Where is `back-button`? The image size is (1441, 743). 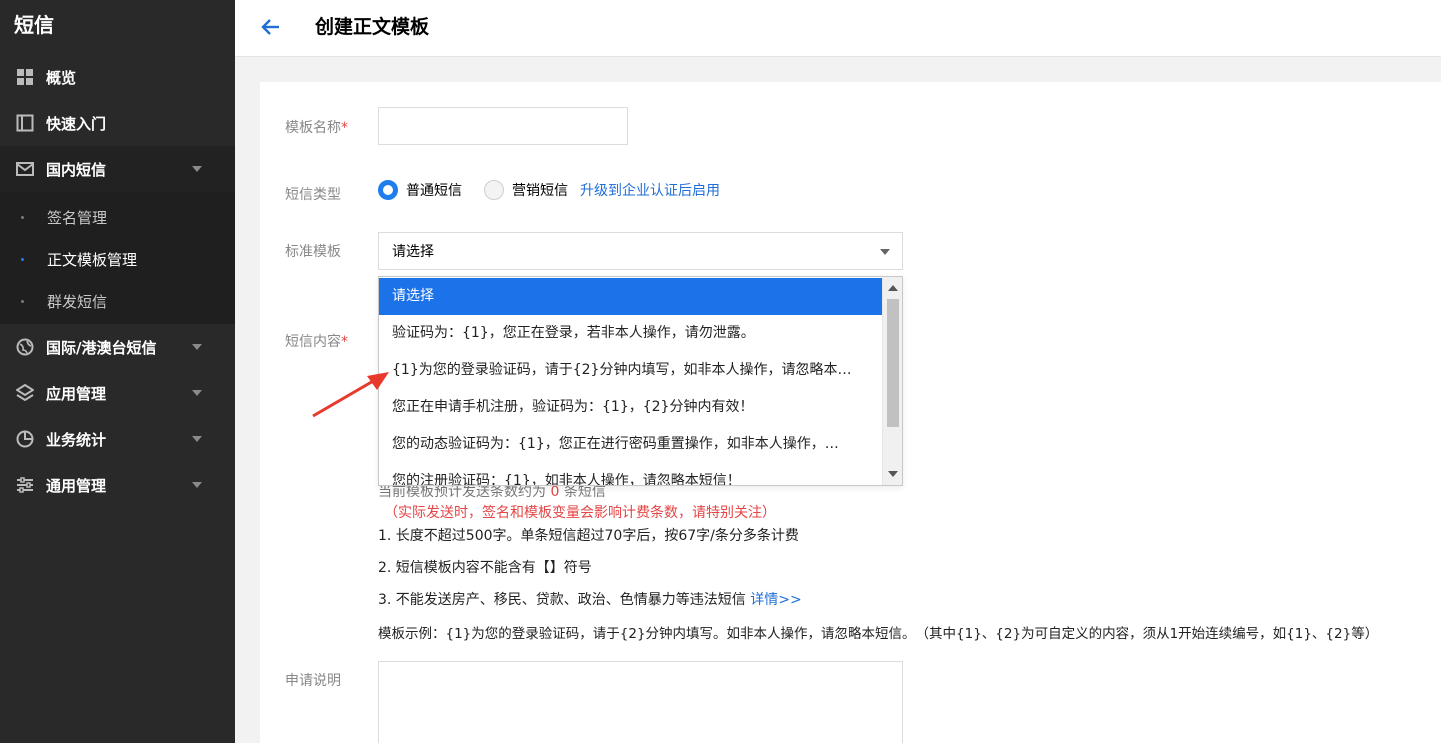
back-button is located at coordinates (270, 27).